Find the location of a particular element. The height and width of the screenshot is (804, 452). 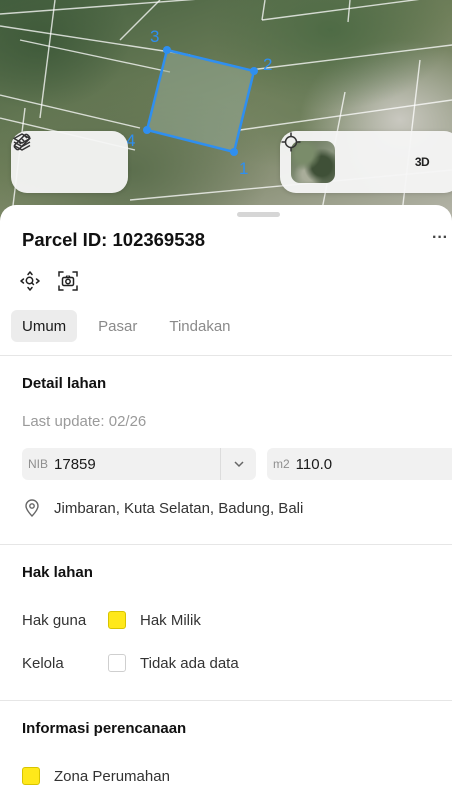

nib-label: NIB is located at coordinates (38, 464).